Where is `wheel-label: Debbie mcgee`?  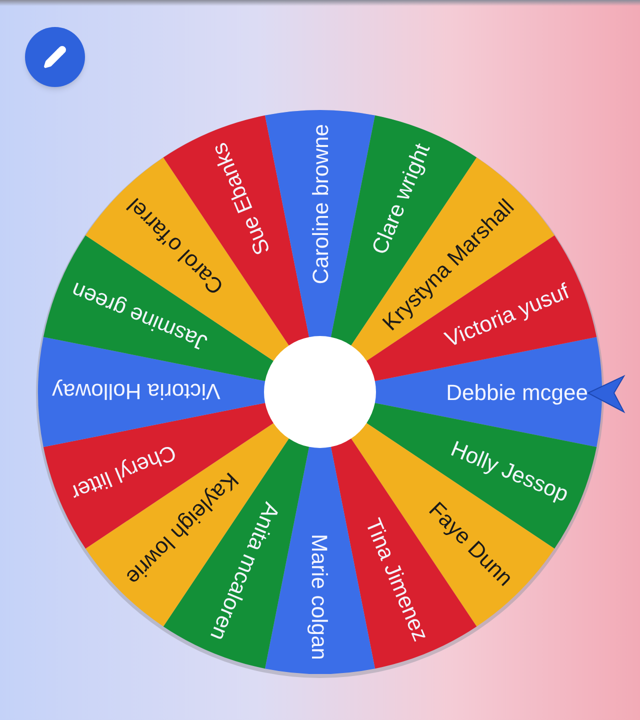 wheel-label: Debbie mcgee is located at coordinates (517, 392).